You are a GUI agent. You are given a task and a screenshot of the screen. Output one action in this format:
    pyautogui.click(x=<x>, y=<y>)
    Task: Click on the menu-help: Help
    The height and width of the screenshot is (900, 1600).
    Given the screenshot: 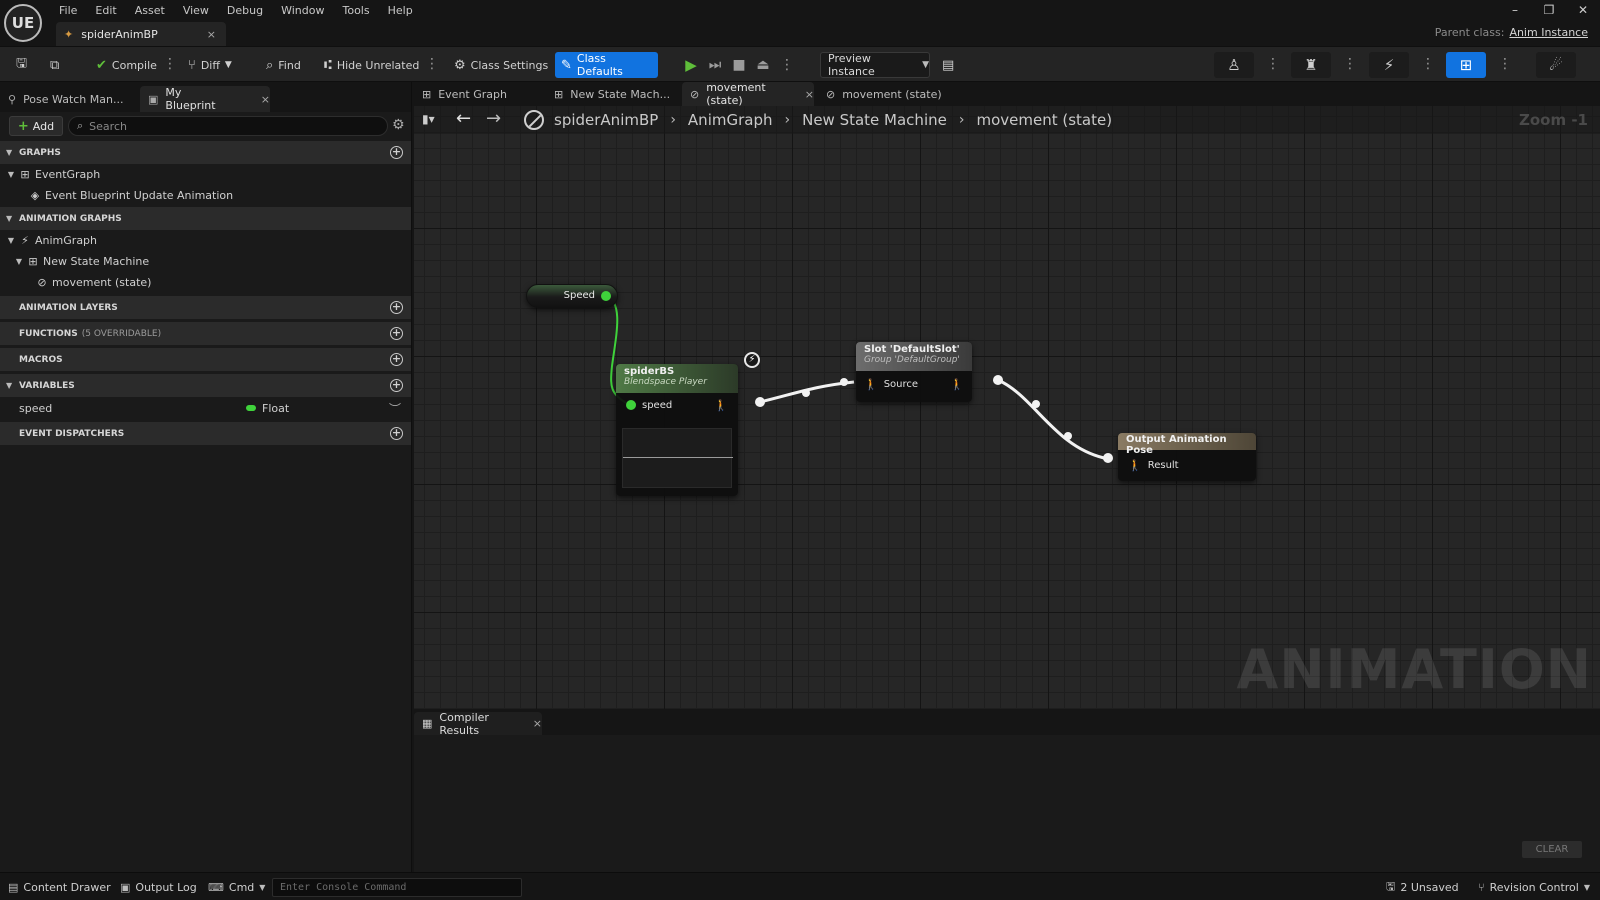 What is the action you would take?
    pyautogui.click(x=400, y=11)
    